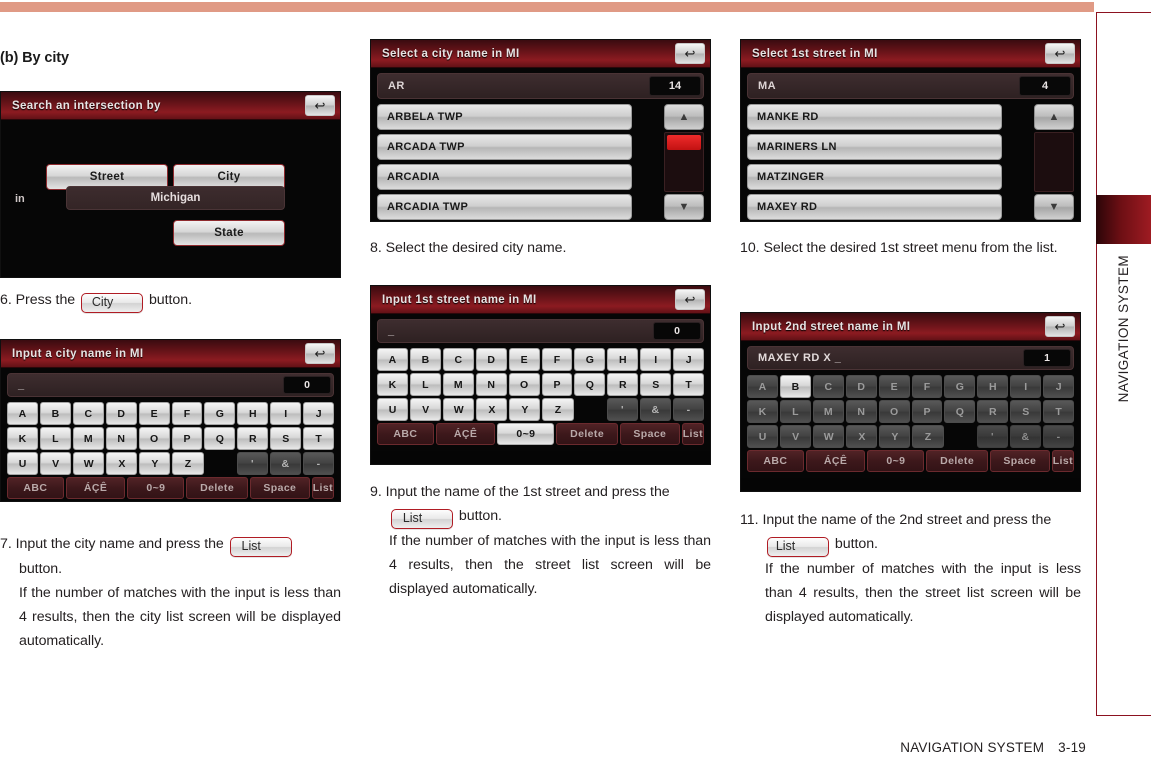 Image resolution: width=1151 pixels, height=769 pixels. I want to click on list-item: ARCADIA TWP, so click(504, 207).